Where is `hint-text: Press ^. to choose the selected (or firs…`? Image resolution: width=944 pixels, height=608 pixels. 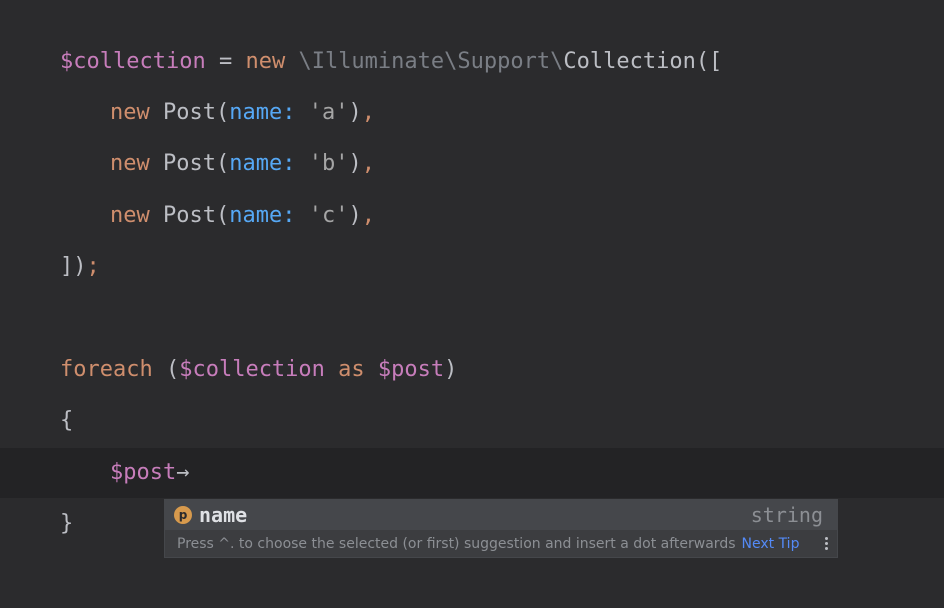 hint-text: Press ^. to choose the selected (or firs… is located at coordinates (456, 544).